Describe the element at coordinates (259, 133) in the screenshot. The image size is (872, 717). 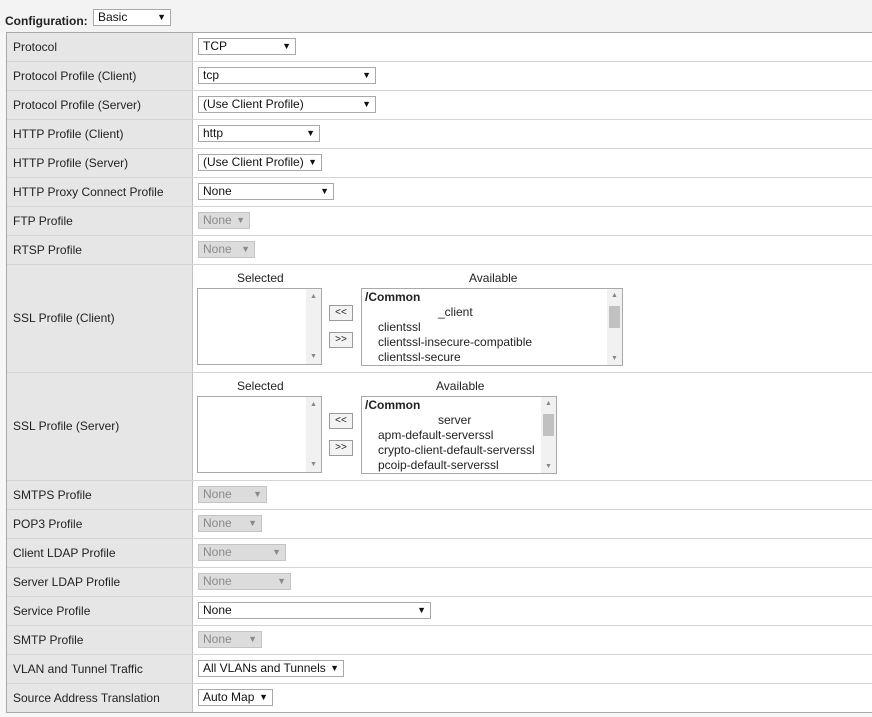
I see `http-profile-client-select: http ▼` at that location.